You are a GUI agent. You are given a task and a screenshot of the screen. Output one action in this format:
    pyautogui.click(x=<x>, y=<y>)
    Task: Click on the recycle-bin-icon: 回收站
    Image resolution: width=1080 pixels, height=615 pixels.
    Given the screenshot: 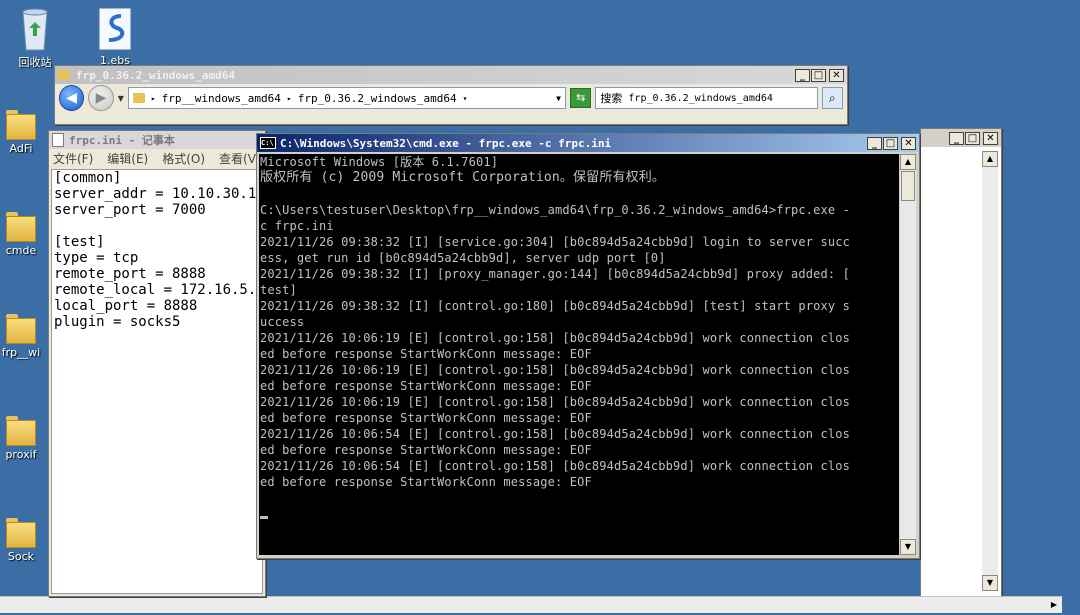 What is the action you would take?
    pyautogui.click(x=35, y=38)
    